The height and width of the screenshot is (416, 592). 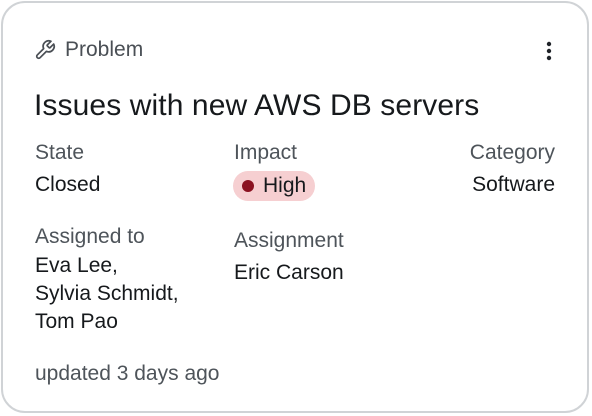 What do you see at coordinates (512, 169) in the screenshot?
I see `category-field: Category Software` at bounding box center [512, 169].